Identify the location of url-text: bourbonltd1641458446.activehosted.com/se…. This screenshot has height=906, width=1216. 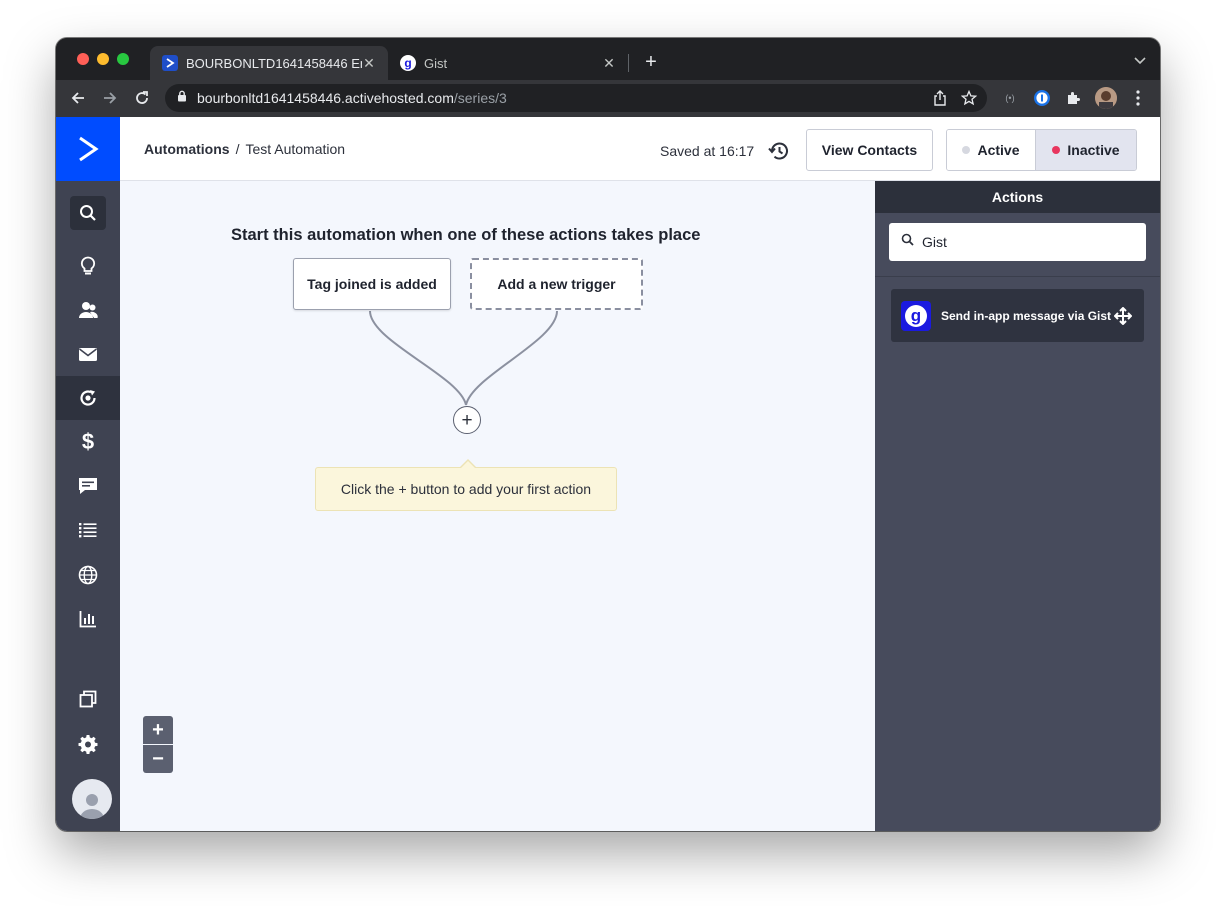
(352, 98).